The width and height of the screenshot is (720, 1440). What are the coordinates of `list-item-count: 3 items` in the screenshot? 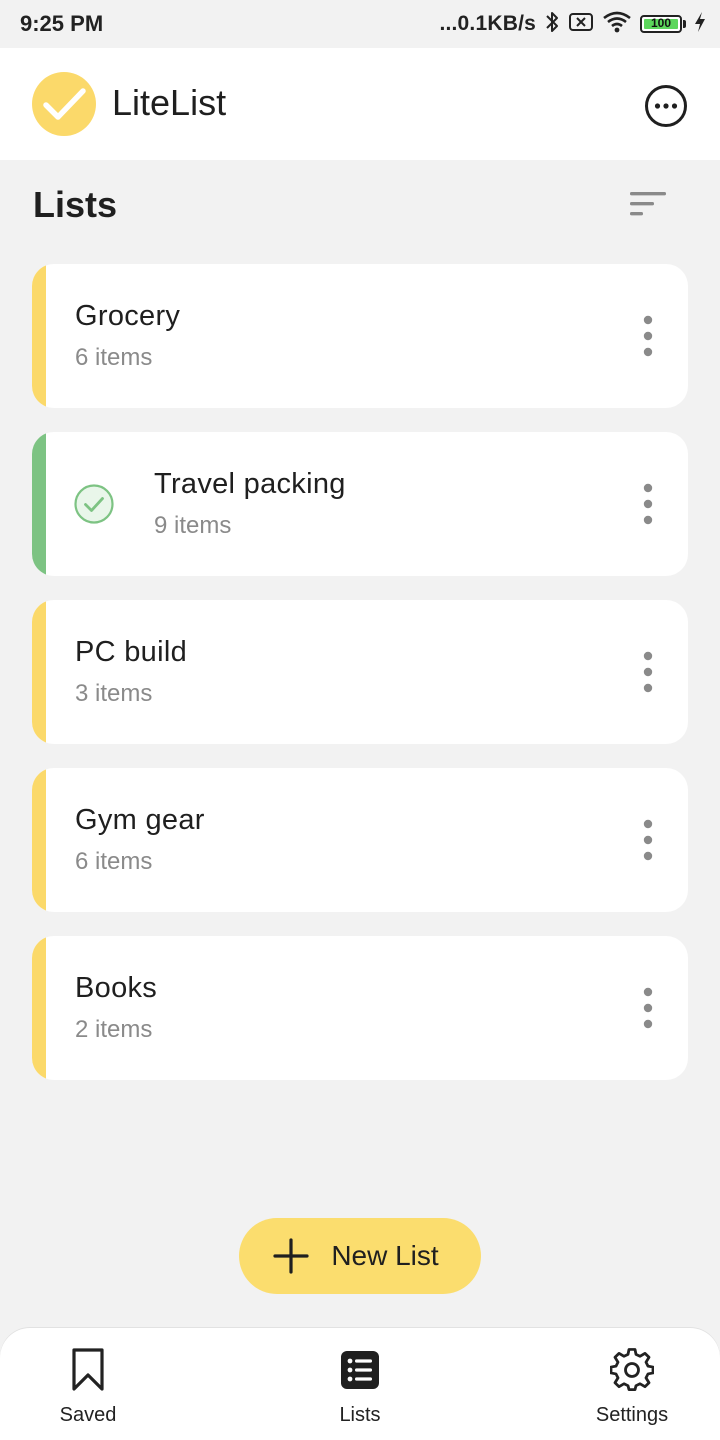 It's located at (114, 693).